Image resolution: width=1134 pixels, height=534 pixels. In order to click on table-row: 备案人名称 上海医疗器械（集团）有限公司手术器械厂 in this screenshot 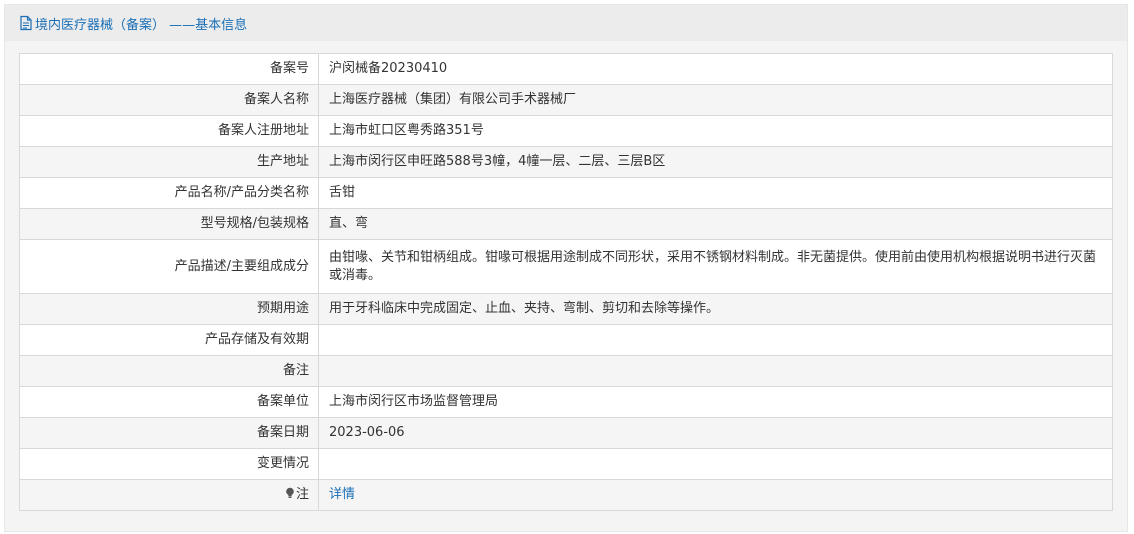, I will do `click(566, 100)`.